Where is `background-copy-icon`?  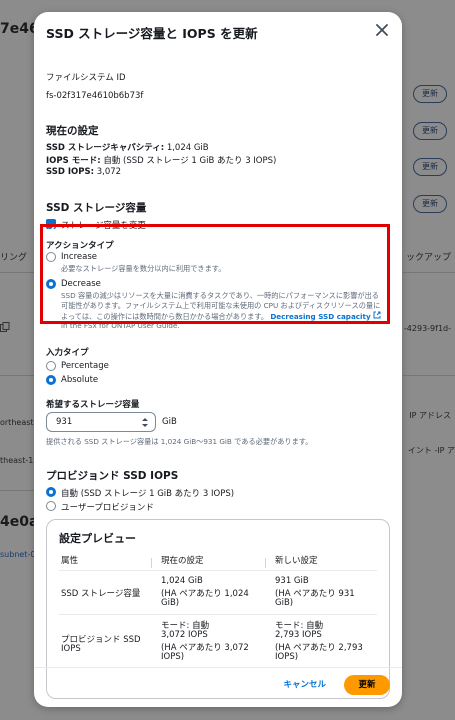 background-copy-icon is located at coordinates (5, 328).